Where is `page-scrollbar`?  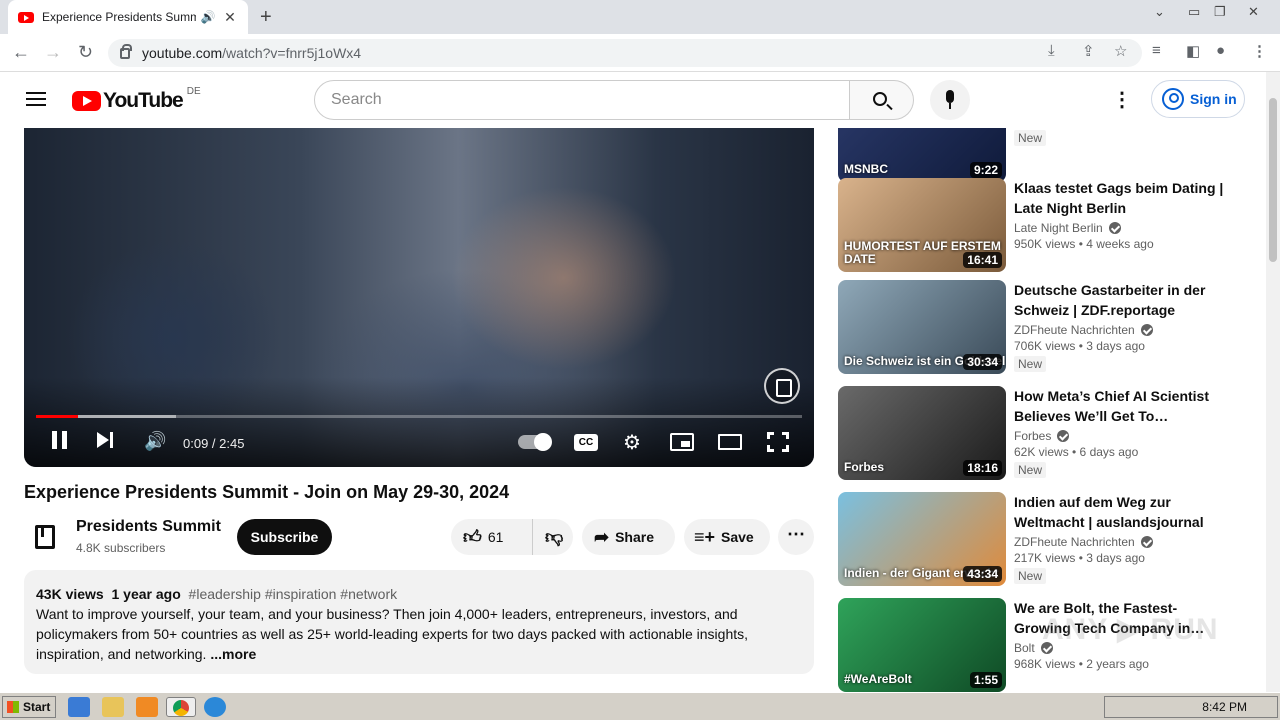
page-scrollbar is located at coordinates (1273, 382).